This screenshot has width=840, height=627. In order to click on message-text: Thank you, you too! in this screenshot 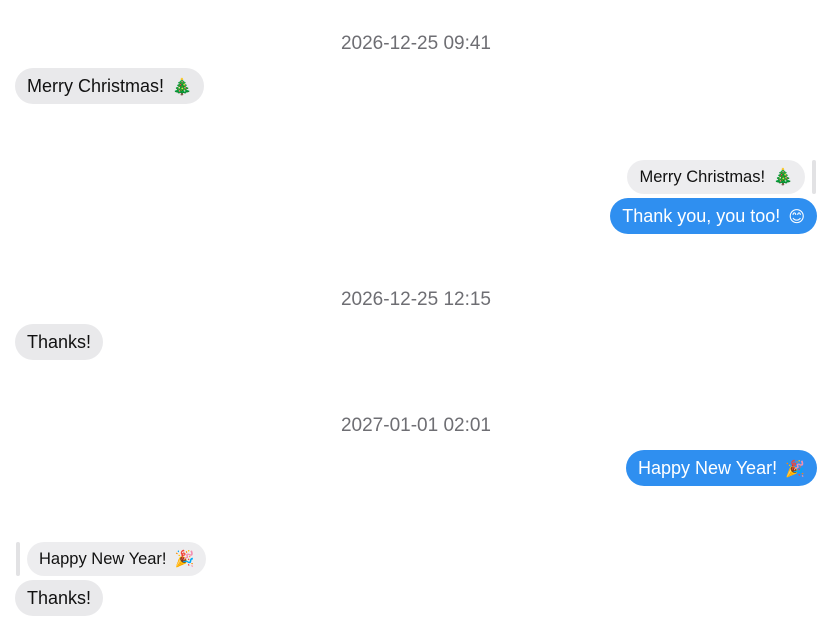, I will do `click(701, 216)`.